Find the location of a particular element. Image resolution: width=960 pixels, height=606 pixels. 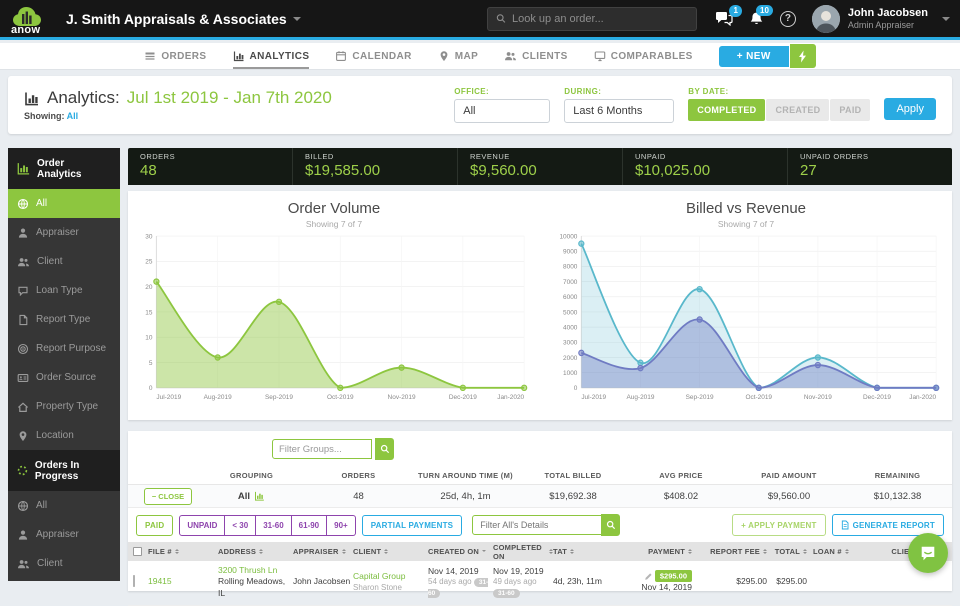

live-chat-button is located at coordinates (928, 553).